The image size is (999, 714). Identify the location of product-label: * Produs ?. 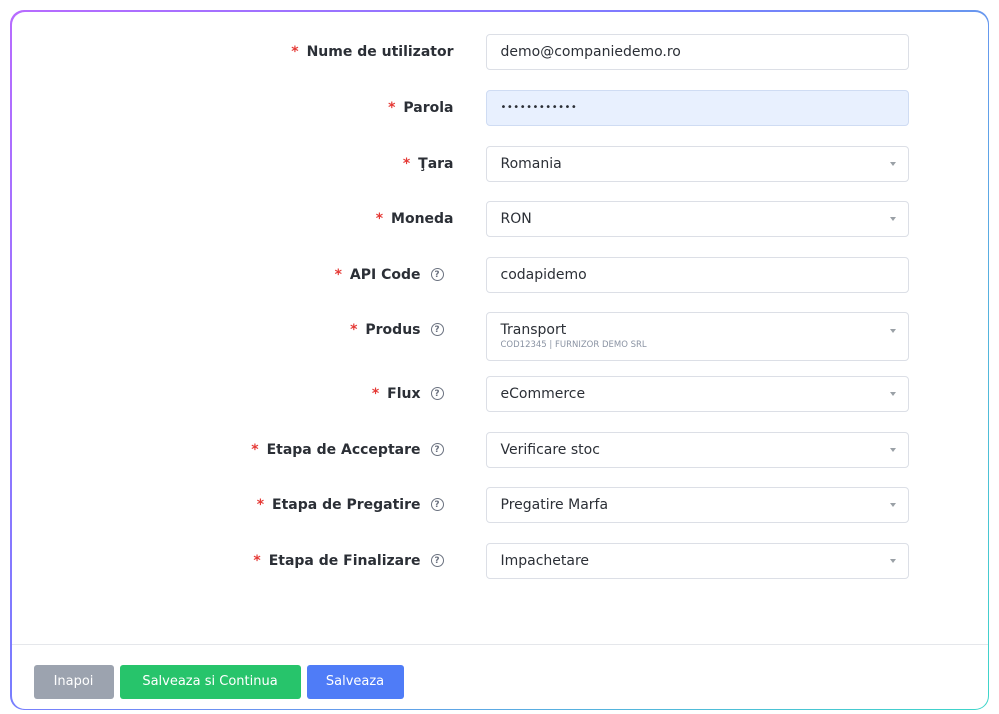
(397, 329).